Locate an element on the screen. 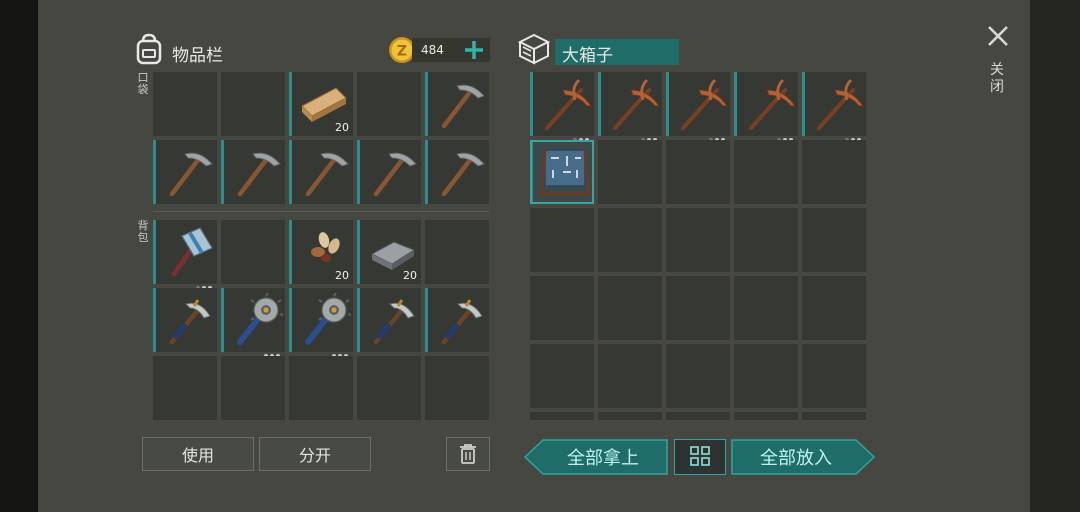 The width and height of the screenshot is (1080, 512). saw-mace-icon is located at coordinates (328, 318).